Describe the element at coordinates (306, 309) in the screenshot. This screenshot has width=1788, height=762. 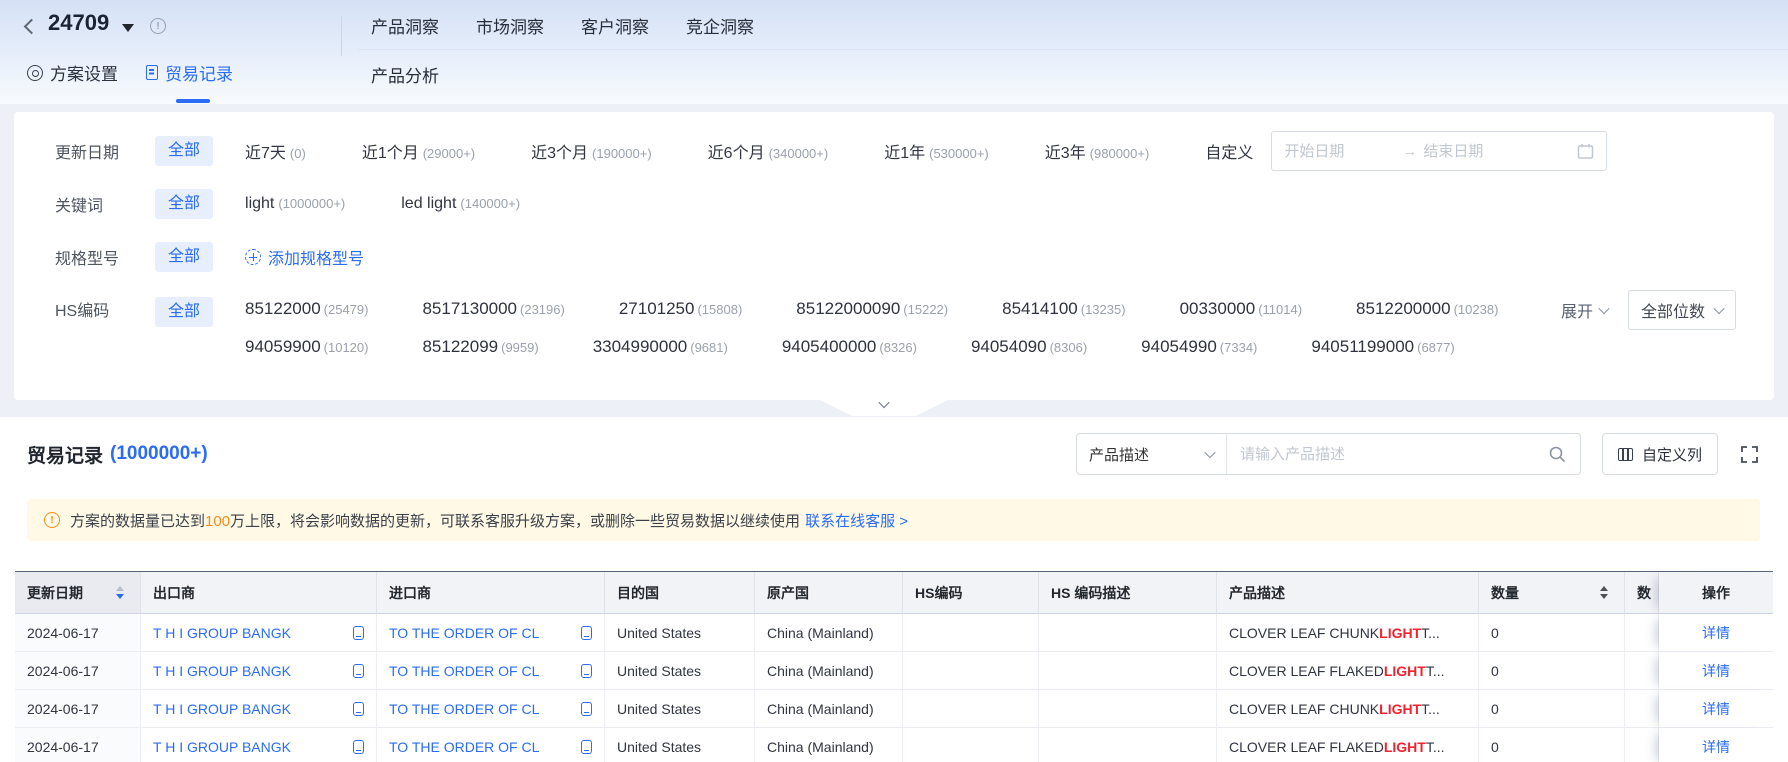
I see `hs-code-option: 85122000 (25479)` at that location.